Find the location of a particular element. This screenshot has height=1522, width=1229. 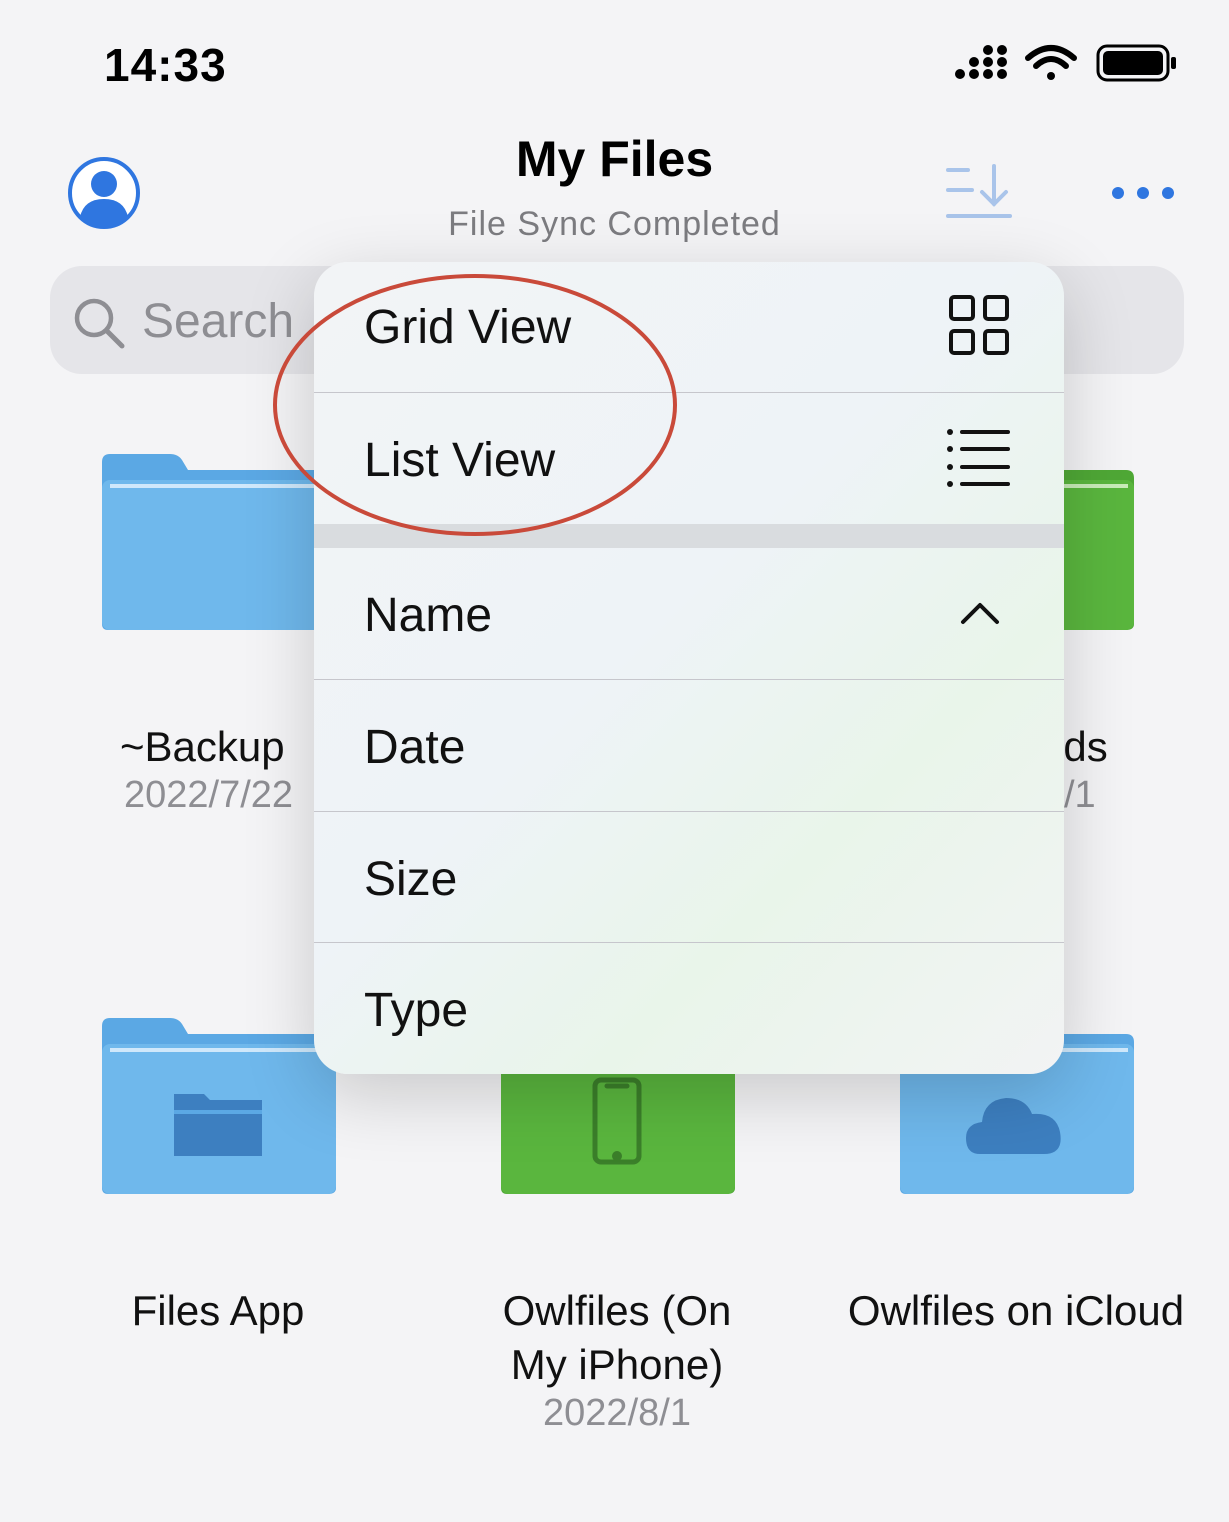

folder-name-line2: My iPhone) is located at coordinates (617, 1364).